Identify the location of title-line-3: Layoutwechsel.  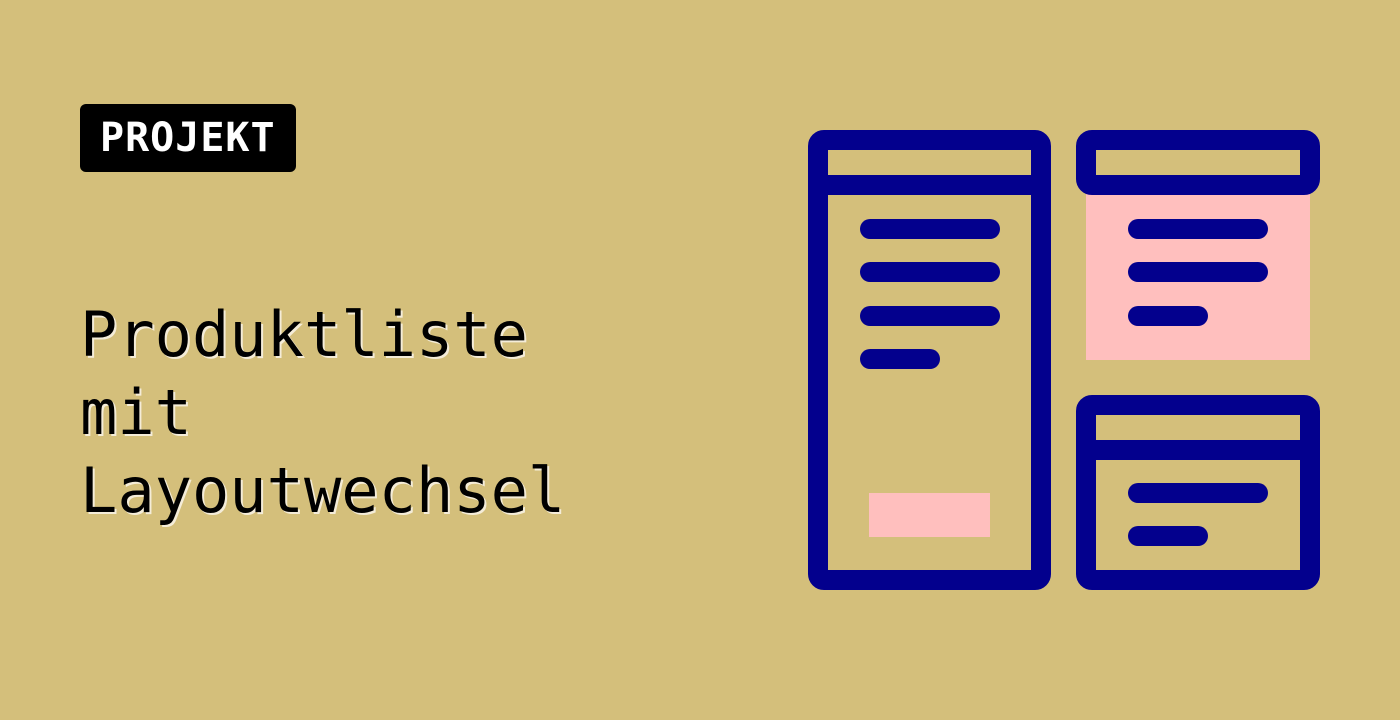
(323, 490).